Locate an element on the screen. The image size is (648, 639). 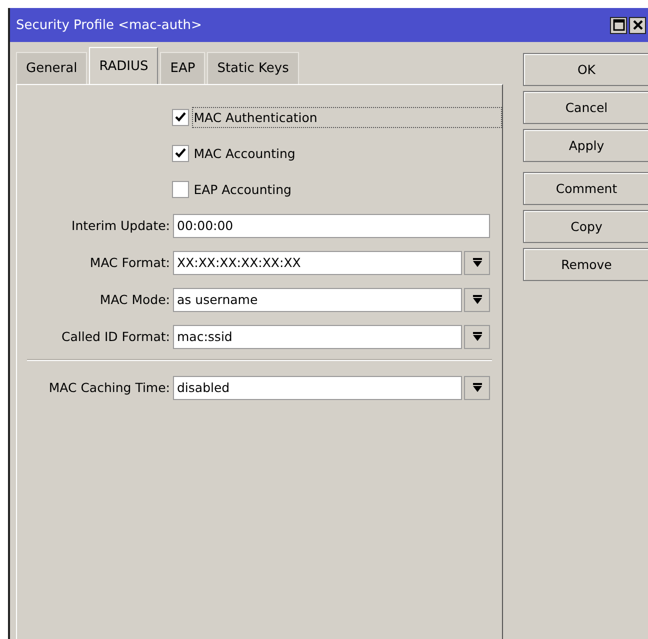
field-label: MAC Mode: is located at coordinates (134, 299).